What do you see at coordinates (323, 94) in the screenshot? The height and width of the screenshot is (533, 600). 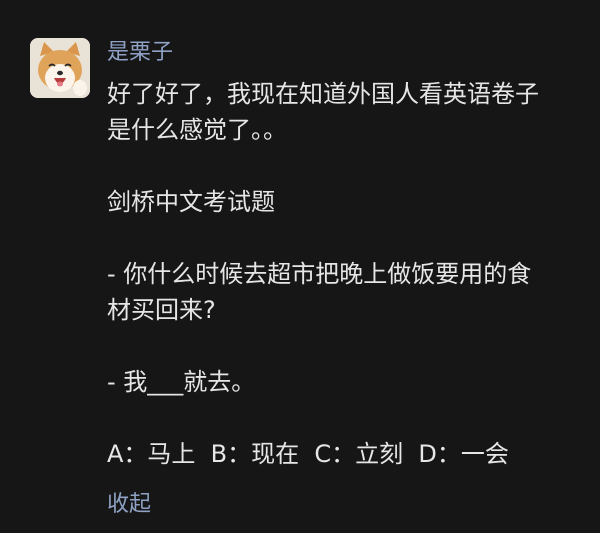 I see `content-line: 好了好了，我现在知道外国人看英语卷子` at bounding box center [323, 94].